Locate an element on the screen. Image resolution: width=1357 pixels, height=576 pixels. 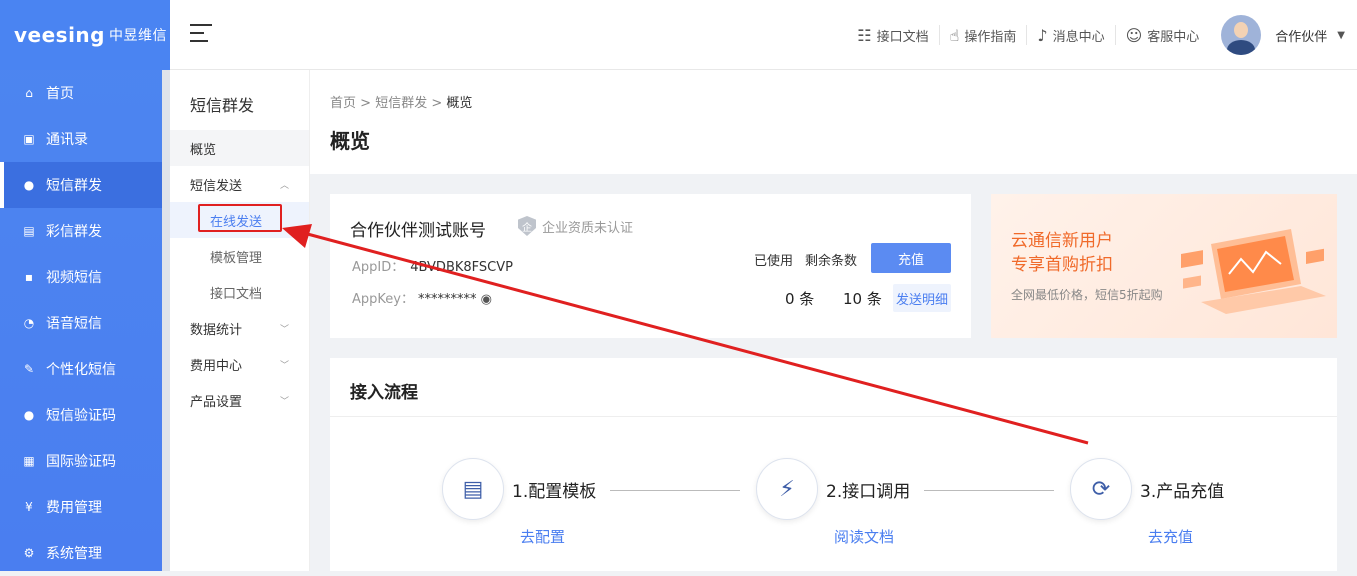
promo-line3: 全网最低价格，短信5折起购 is located at coordinates (1087, 295).